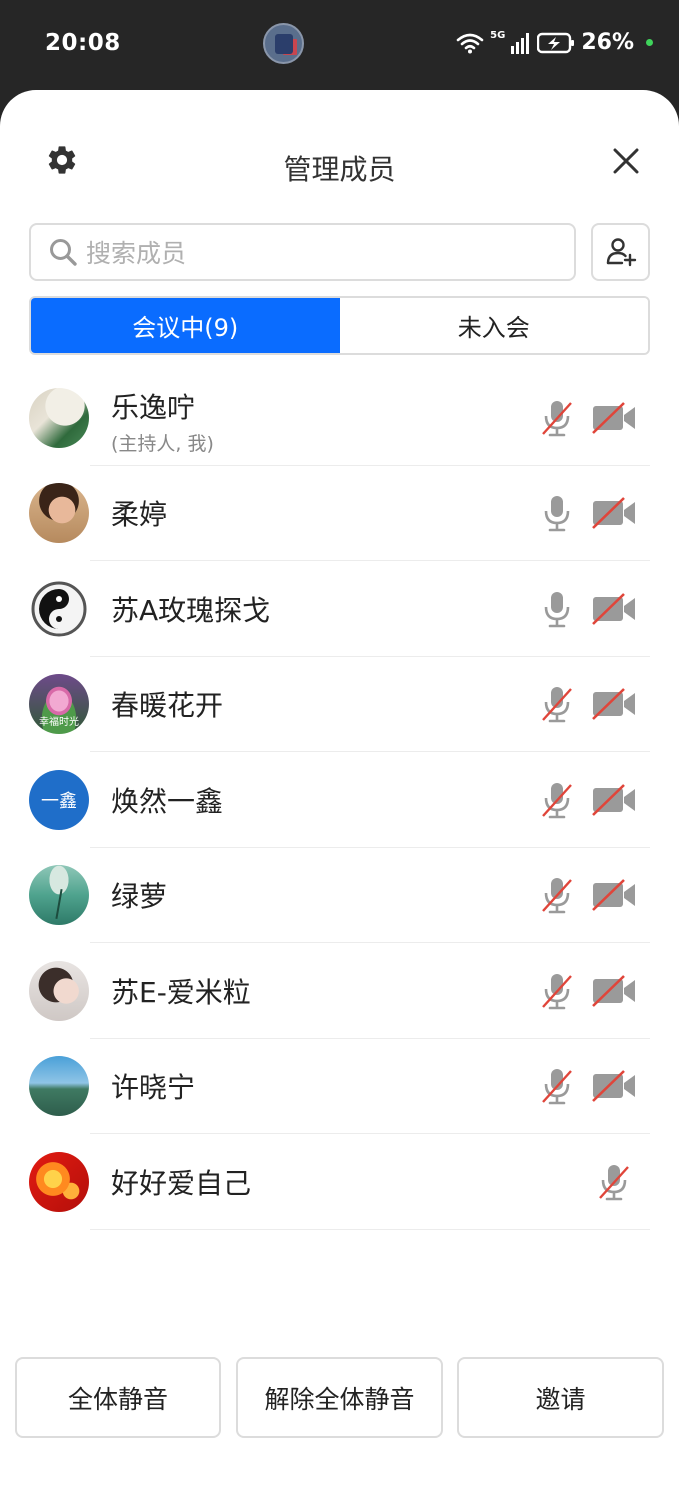  Describe the element at coordinates (520, 43) in the screenshot. I see `signal-icon` at that location.